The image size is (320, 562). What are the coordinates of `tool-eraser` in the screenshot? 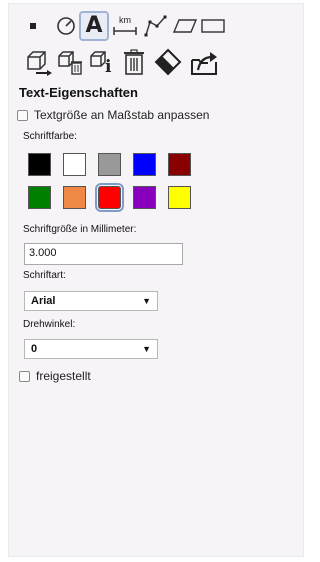 It's located at (168, 62).